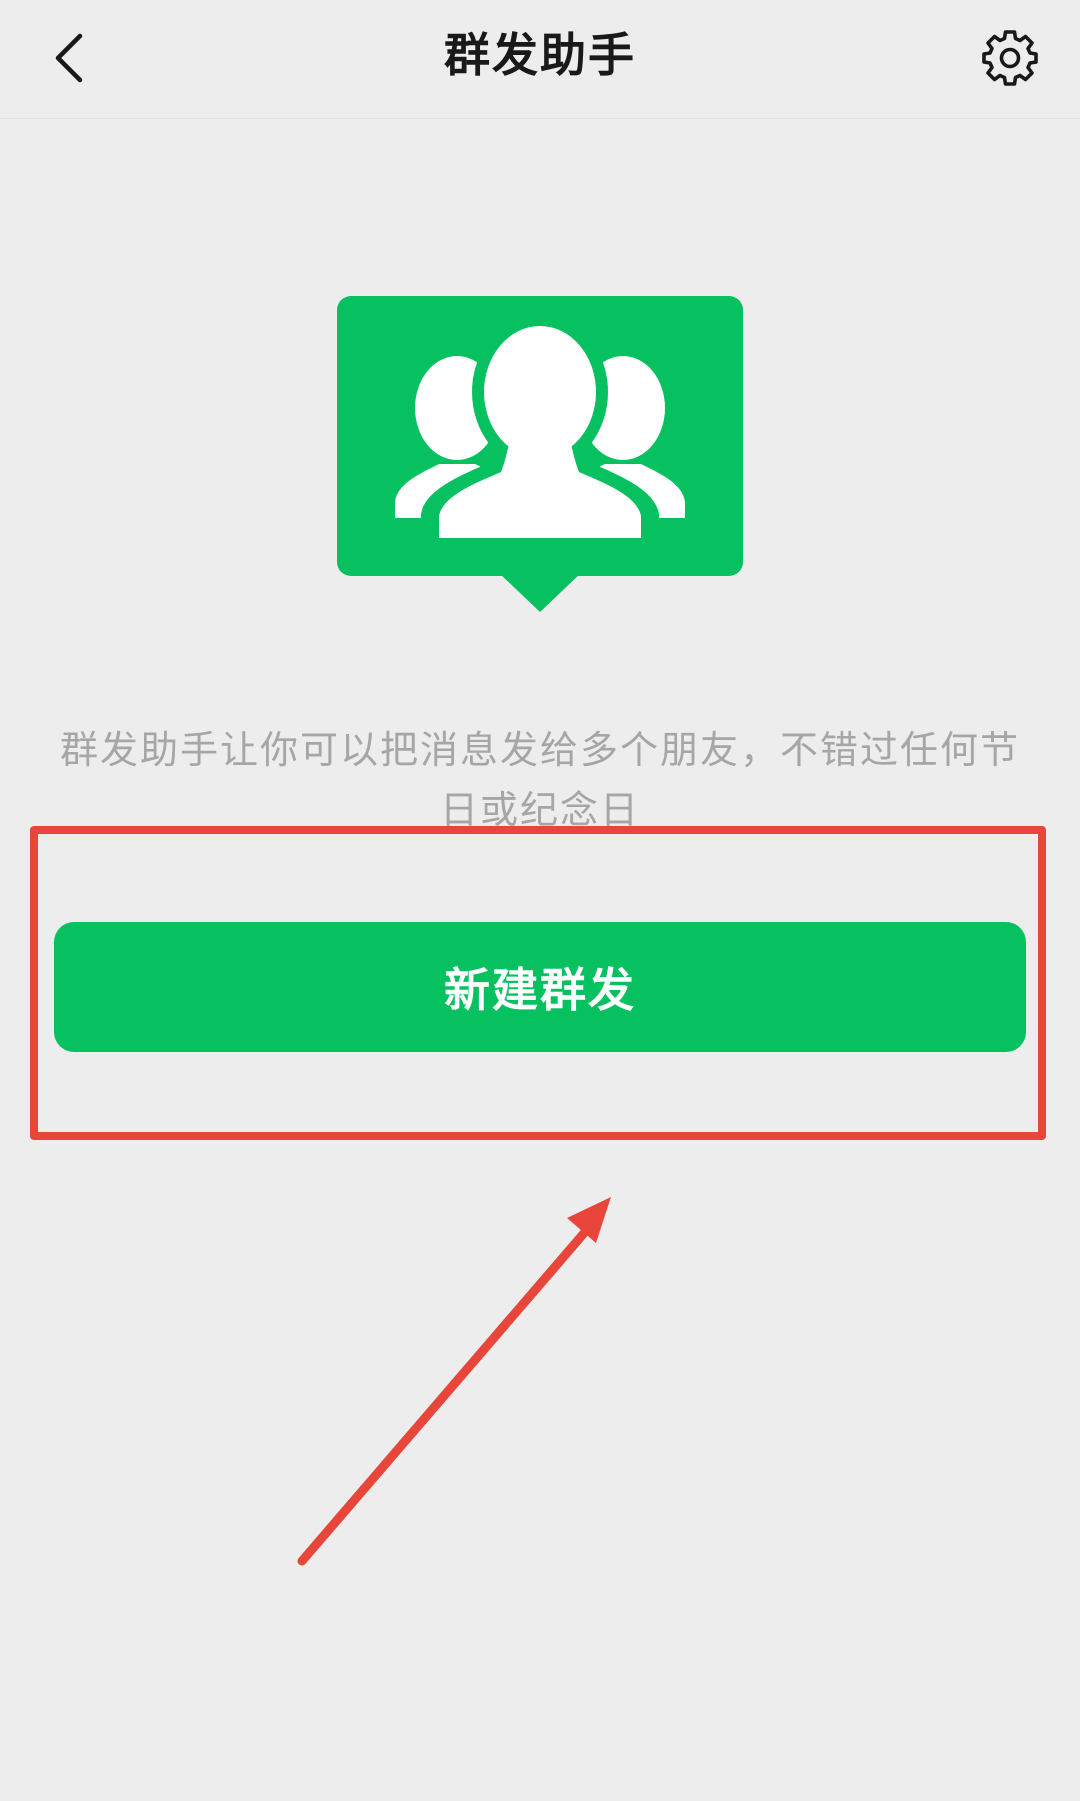 The width and height of the screenshot is (1080, 1801). I want to click on page-title: 群发助手, so click(540, 55).